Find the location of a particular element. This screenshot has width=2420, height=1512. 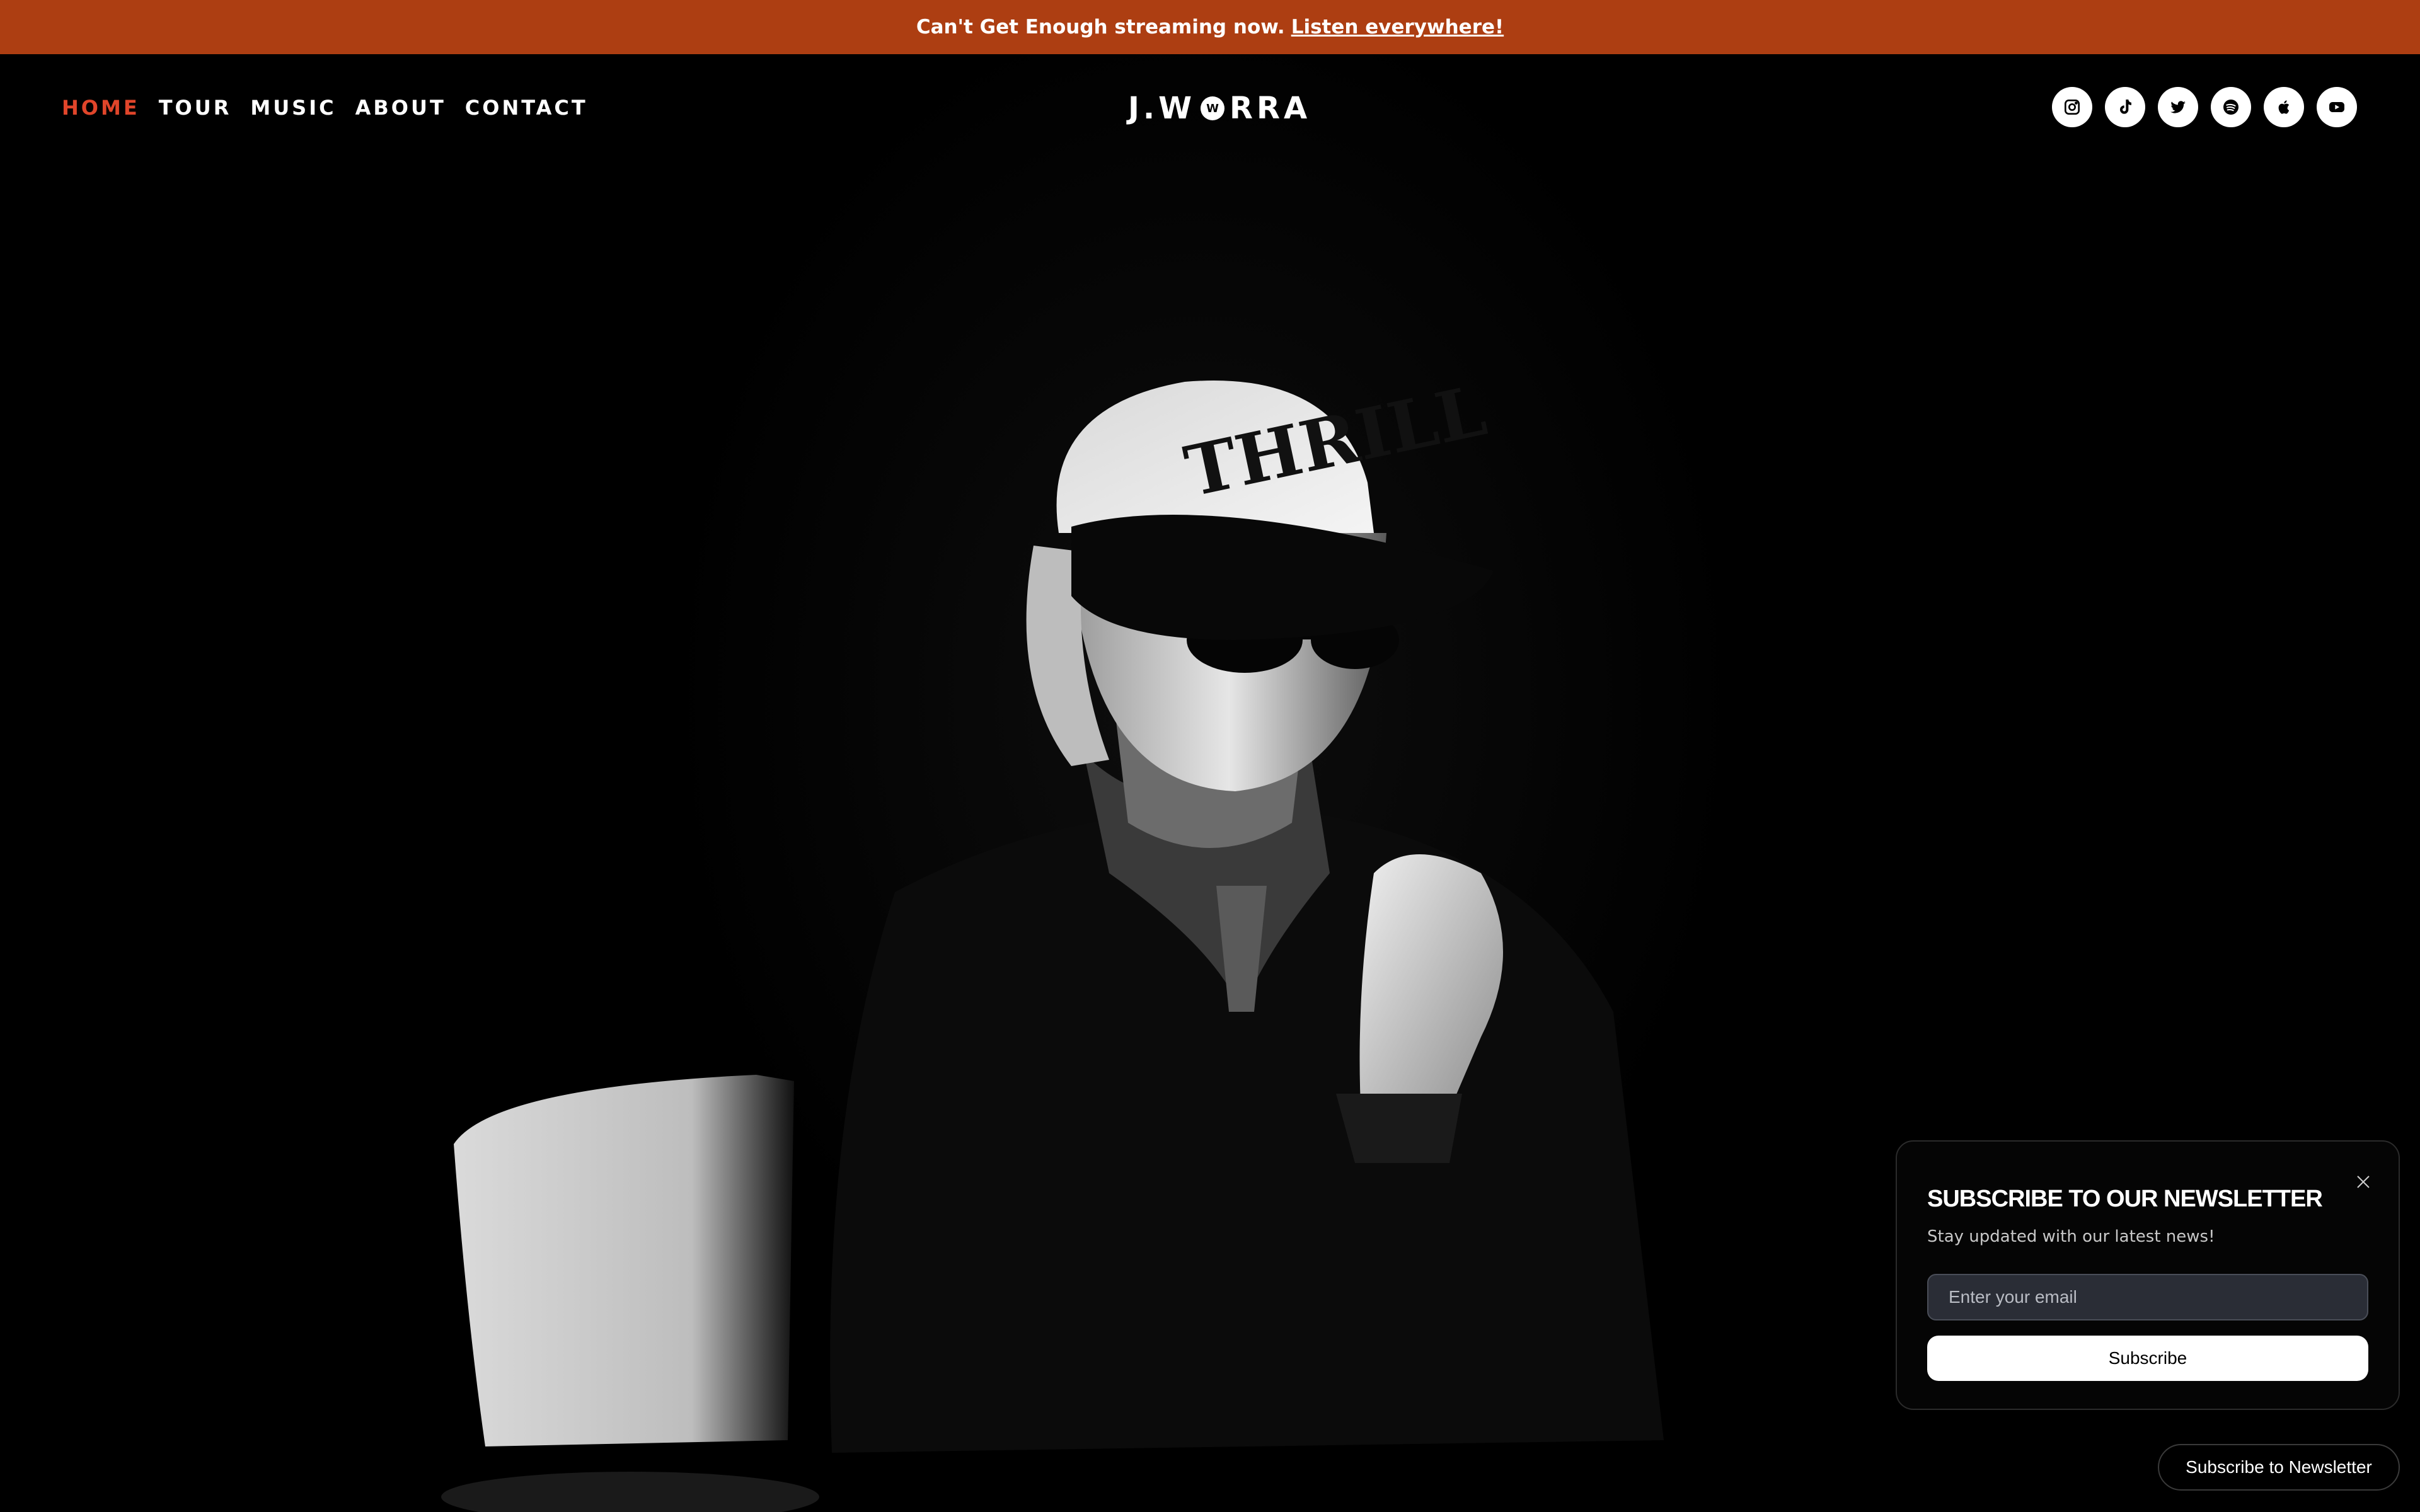

newsletter-subtitle: Stay updated with our latest news! is located at coordinates (2071, 1236).